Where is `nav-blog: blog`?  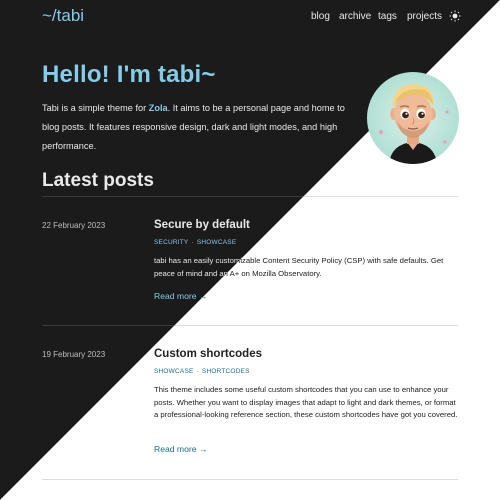
nav-blog: blog is located at coordinates (320, 16).